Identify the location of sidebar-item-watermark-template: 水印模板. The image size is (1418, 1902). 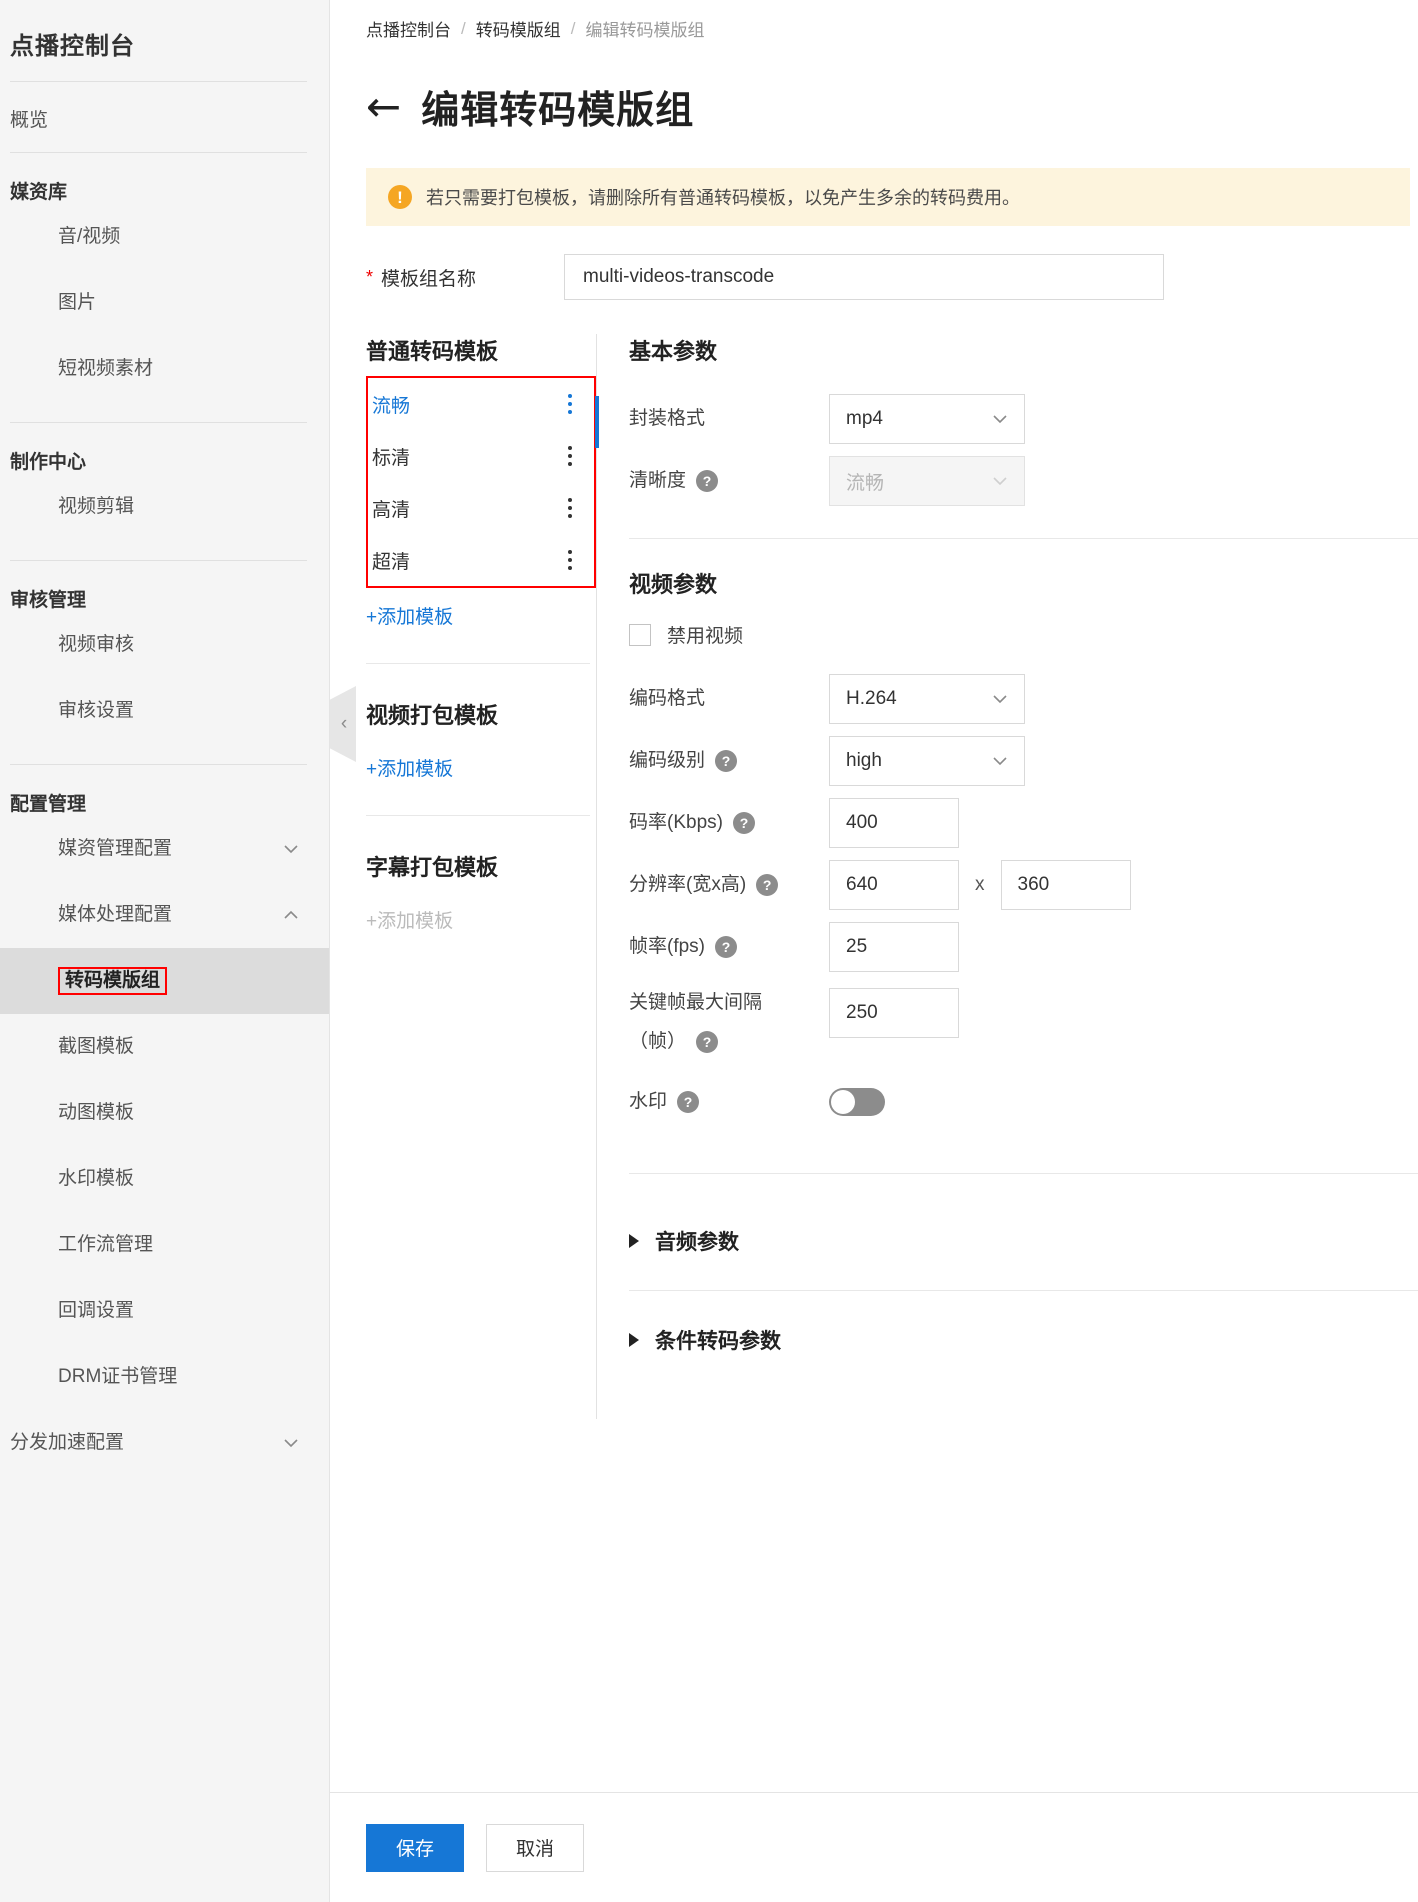
(164, 1179).